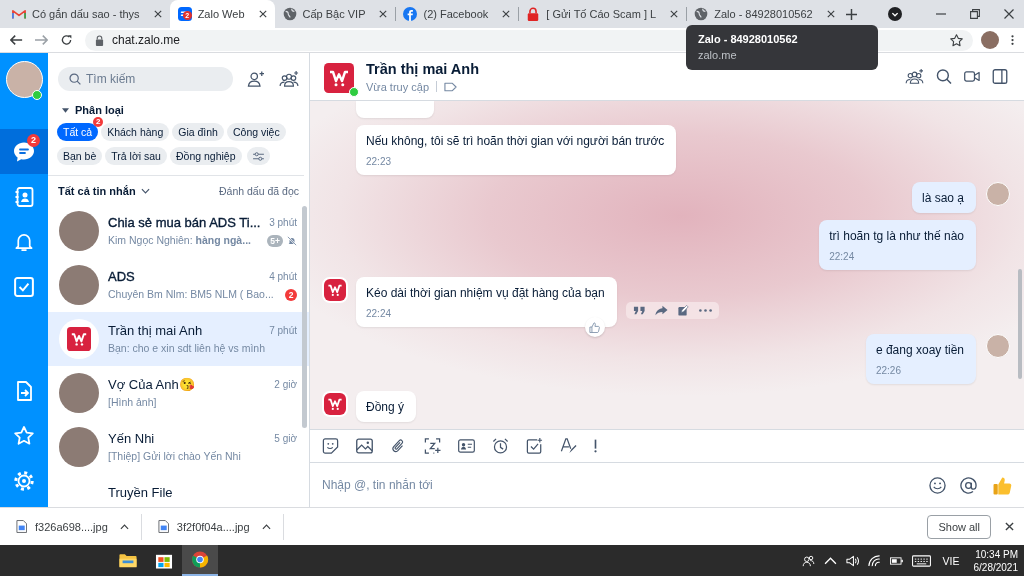 The image size is (1024, 576). I want to click on text-format-icon, so click(568, 446).